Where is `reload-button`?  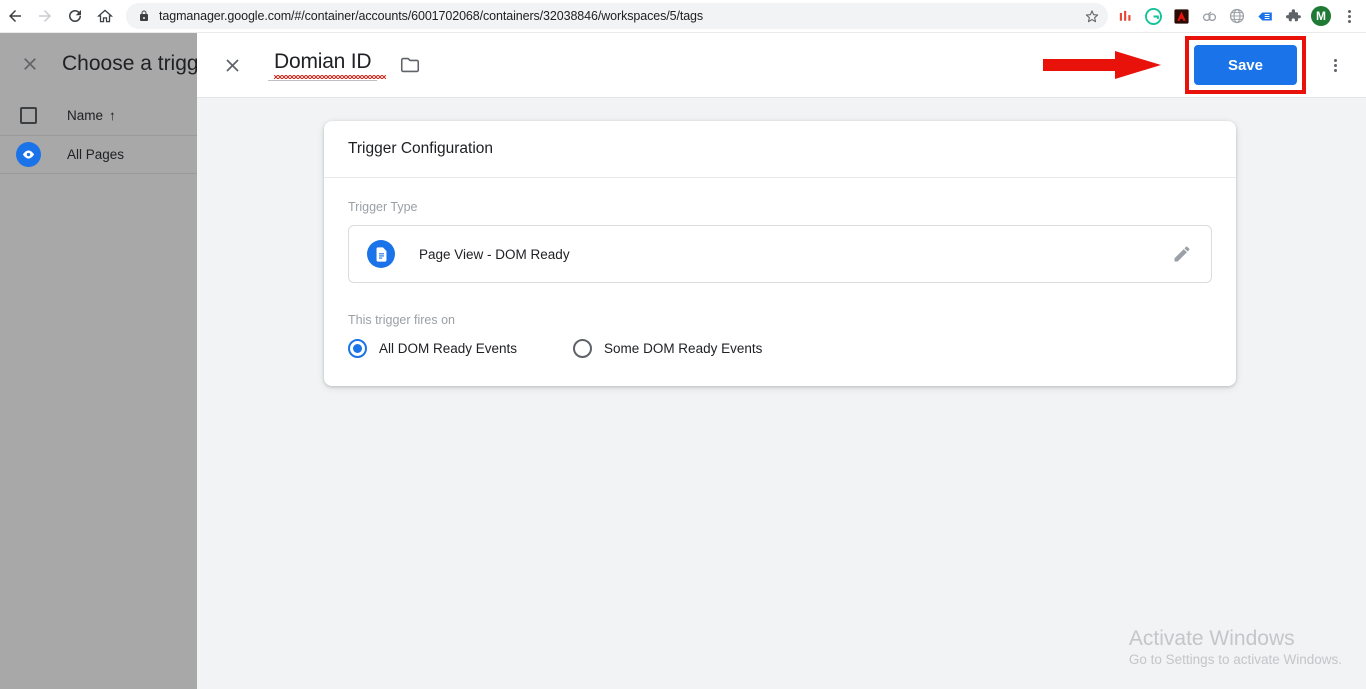 reload-button is located at coordinates (75, 16).